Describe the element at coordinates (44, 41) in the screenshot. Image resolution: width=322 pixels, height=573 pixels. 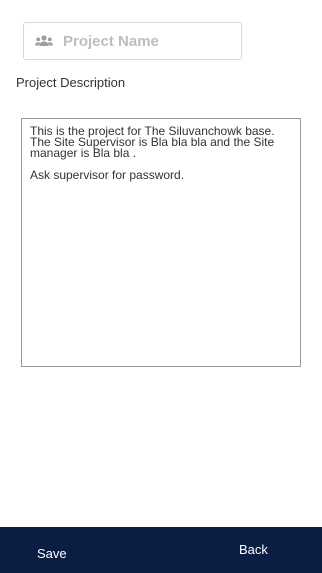
I see `users-icon` at that location.